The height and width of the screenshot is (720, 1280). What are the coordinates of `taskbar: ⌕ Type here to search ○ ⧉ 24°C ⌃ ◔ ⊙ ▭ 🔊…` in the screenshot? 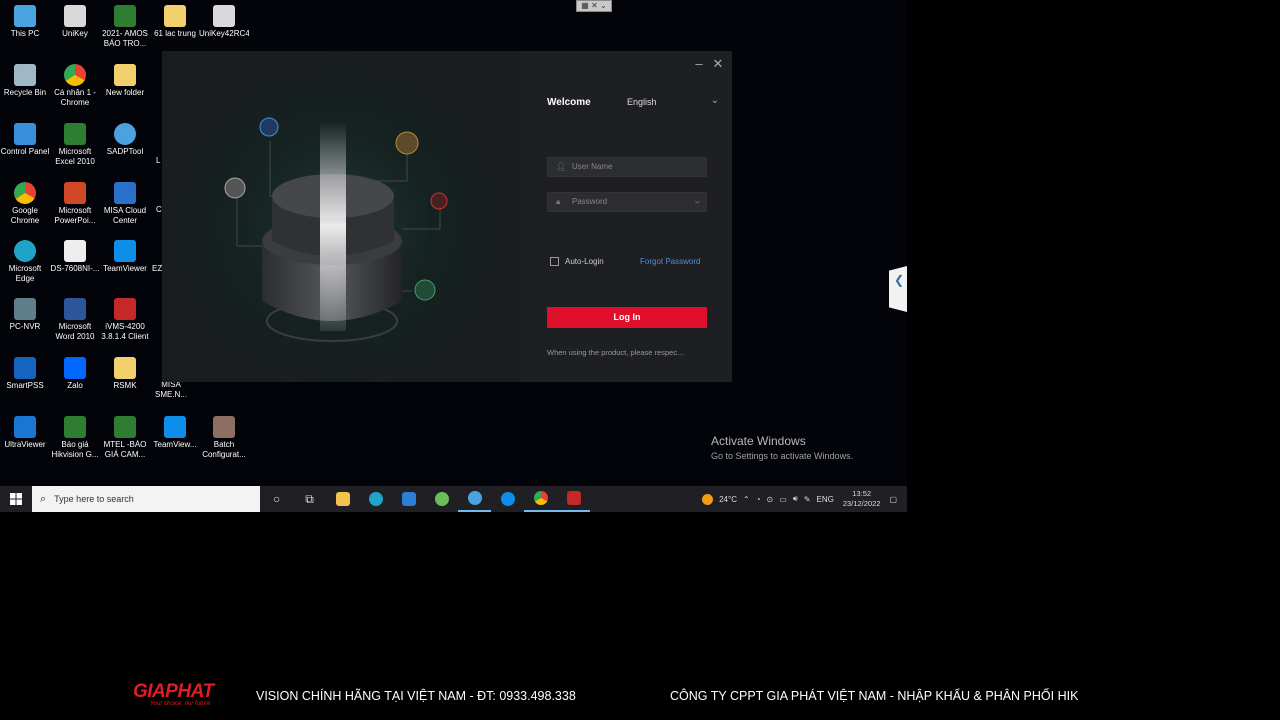 It's located at (453, 499).